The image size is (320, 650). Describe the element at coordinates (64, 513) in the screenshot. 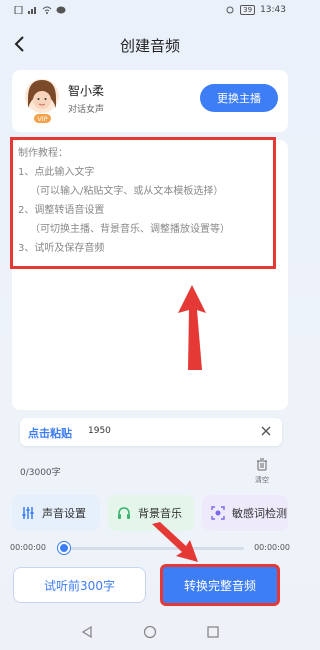

I see `tool-label: 声音设置` at that location.